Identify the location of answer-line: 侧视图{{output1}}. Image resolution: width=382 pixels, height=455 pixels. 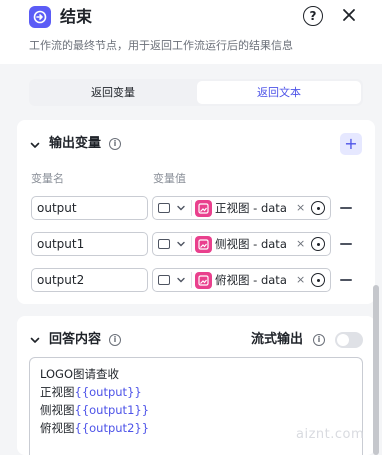
(95, 410).